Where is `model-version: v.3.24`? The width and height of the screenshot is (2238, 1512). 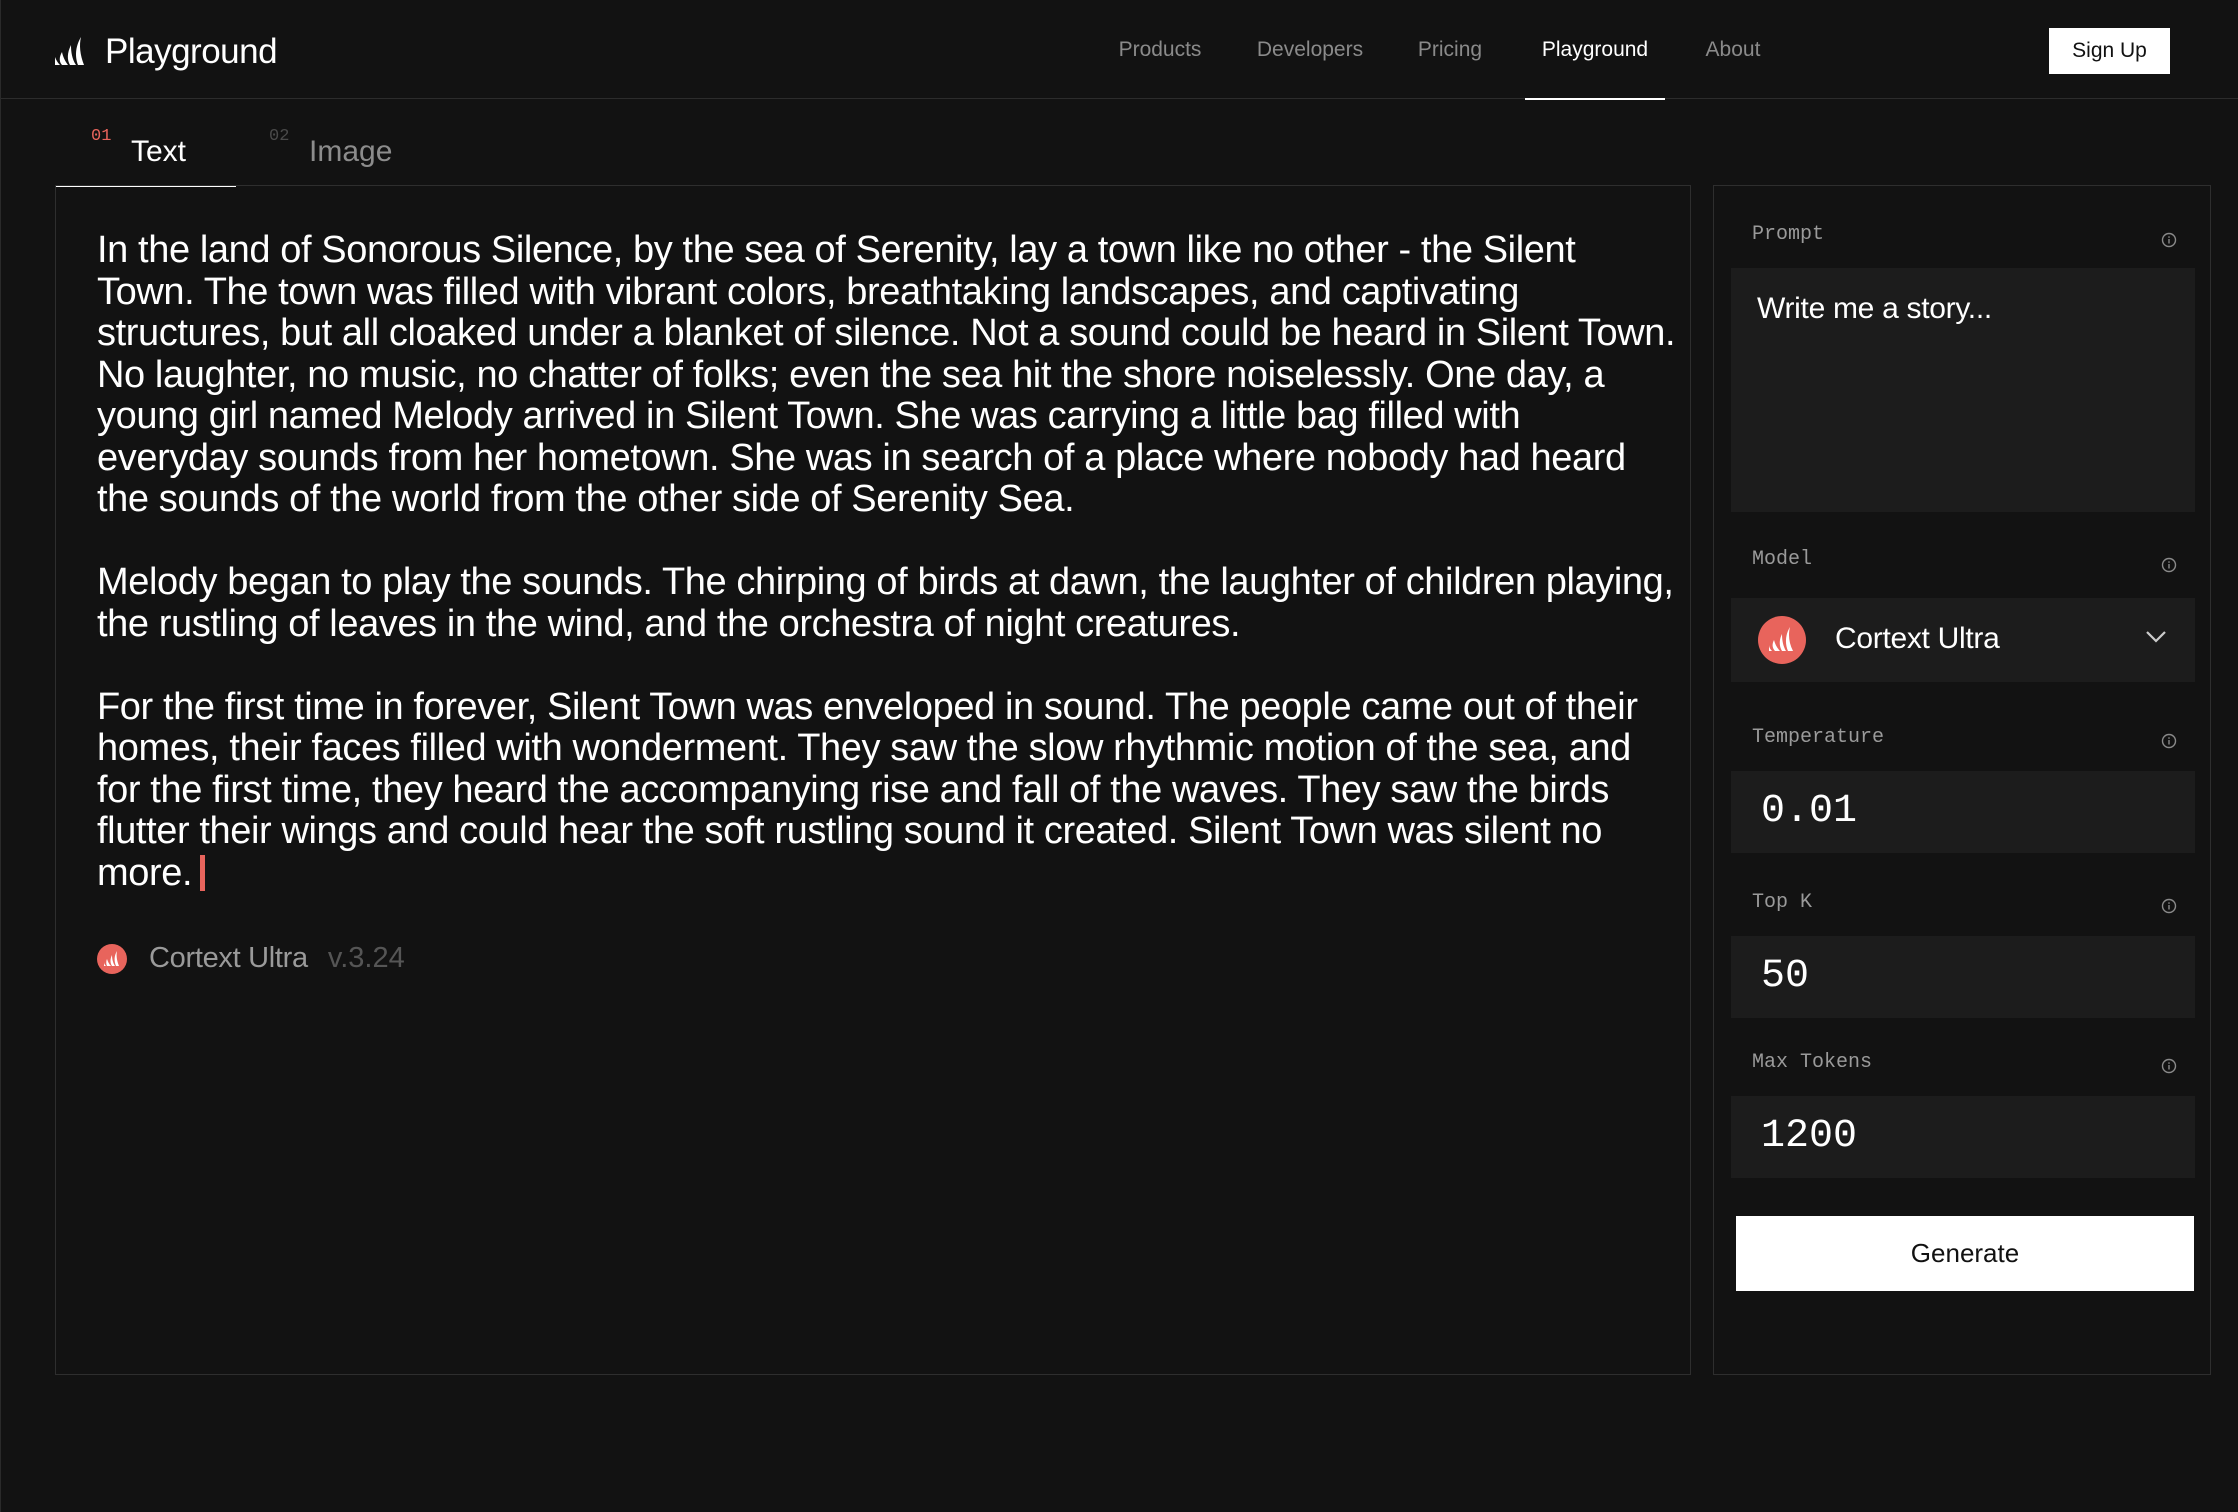 model-version: v.3.24 is located at coordinates (366, 958).